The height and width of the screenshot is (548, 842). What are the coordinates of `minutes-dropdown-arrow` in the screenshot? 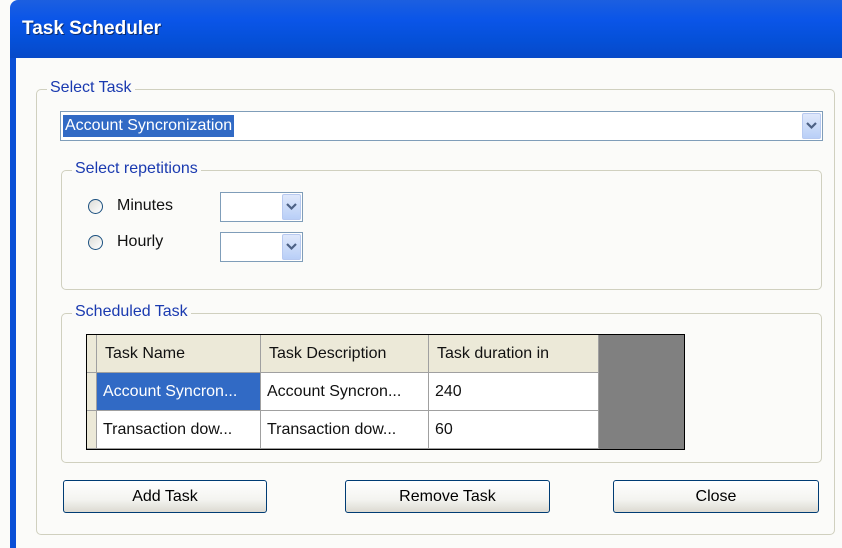 It's located at (291, 207).